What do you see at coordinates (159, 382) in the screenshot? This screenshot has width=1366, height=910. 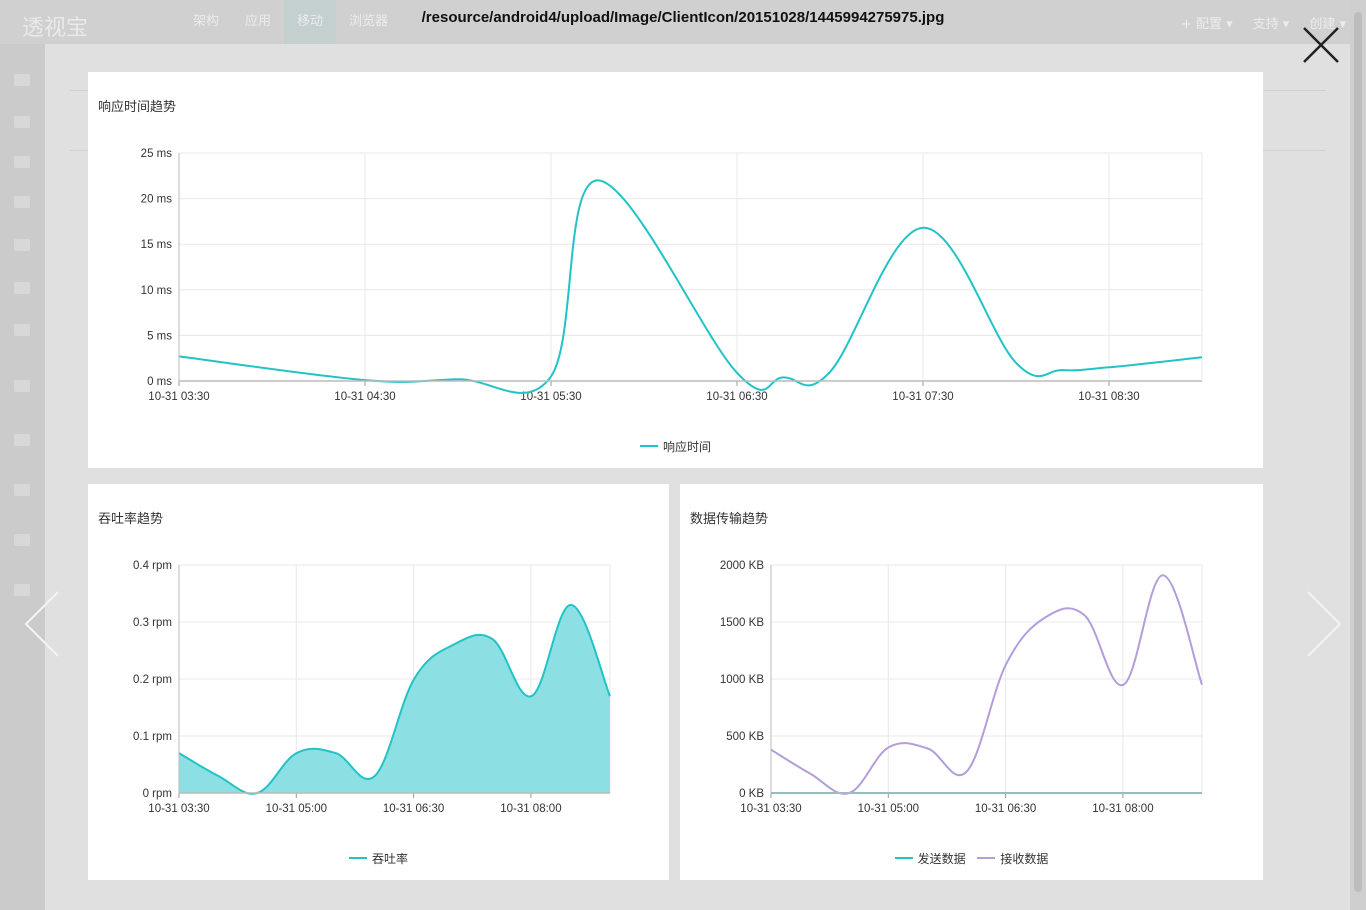 I see `y-tick-label: 0 ms` at bounding box center [159, 382].